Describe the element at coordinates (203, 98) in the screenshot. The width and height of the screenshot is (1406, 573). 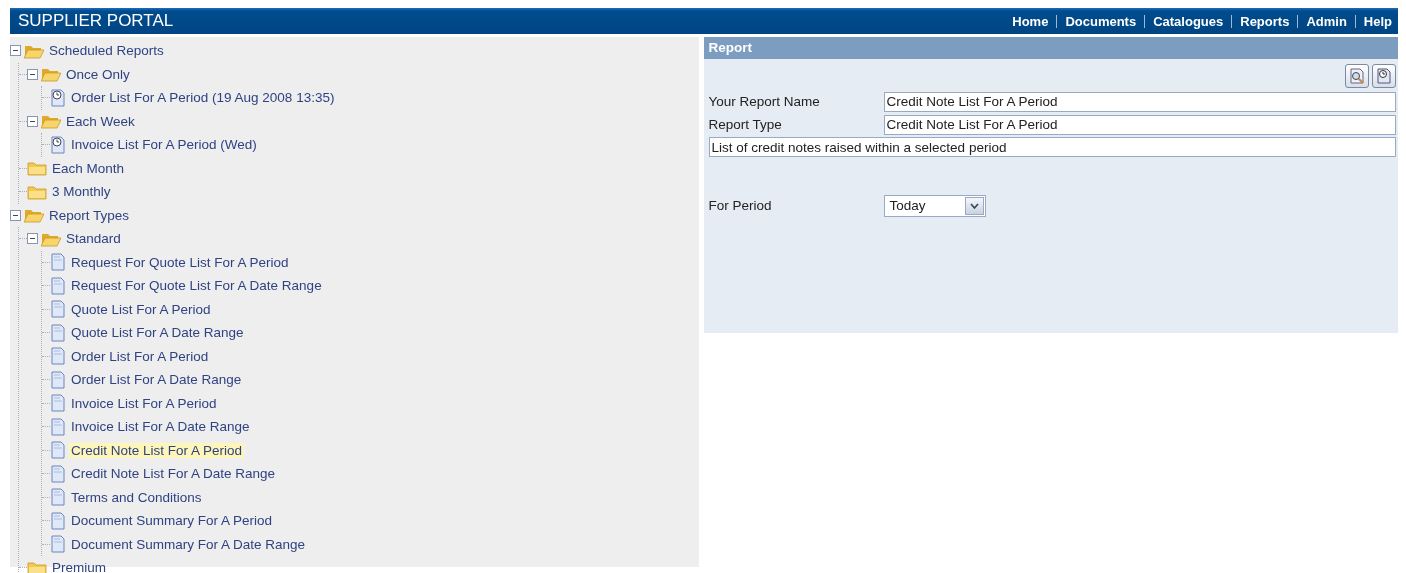
I see `report-link: Order List For A Period (19 Aug 2008 13:35)` at that location.